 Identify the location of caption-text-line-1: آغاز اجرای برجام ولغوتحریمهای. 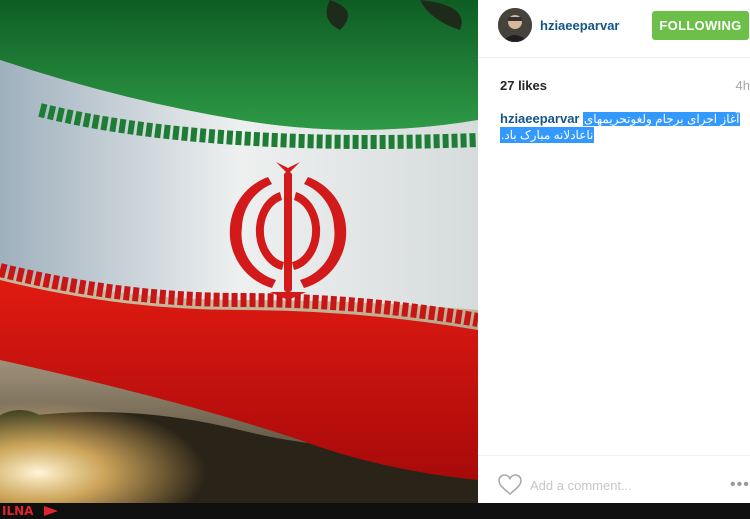
(661, 119).